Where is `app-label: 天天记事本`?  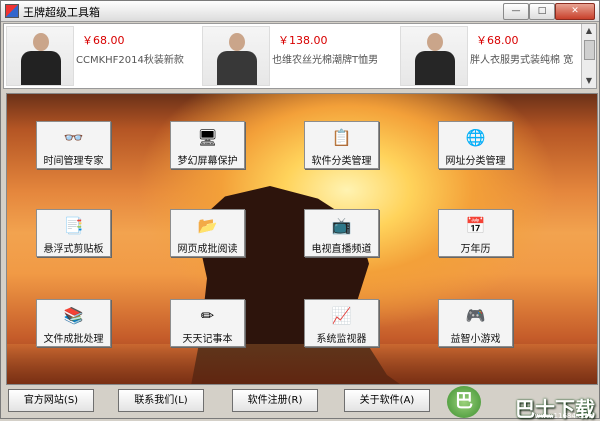 app-label: 天天记事本 is located at coordinates (207, 339).